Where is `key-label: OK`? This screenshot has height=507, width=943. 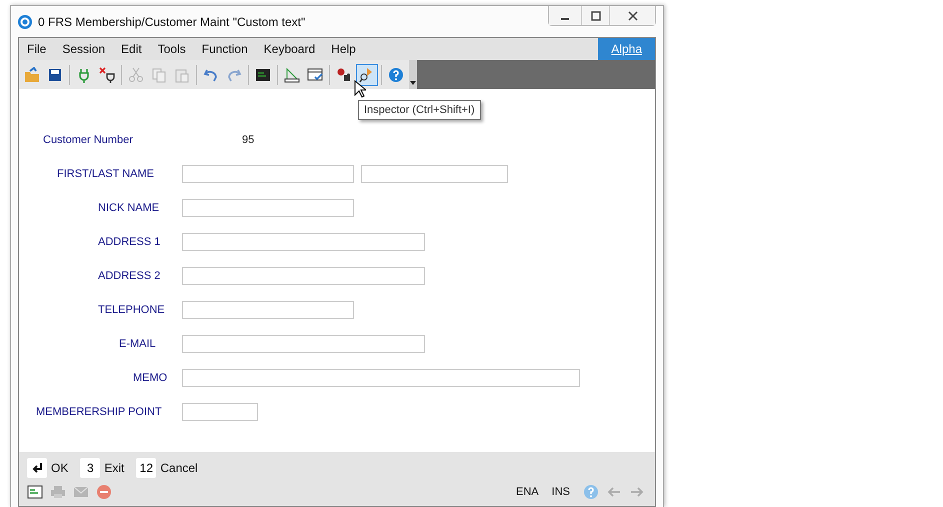
key-label: OK is located at coordinates (59, 468).